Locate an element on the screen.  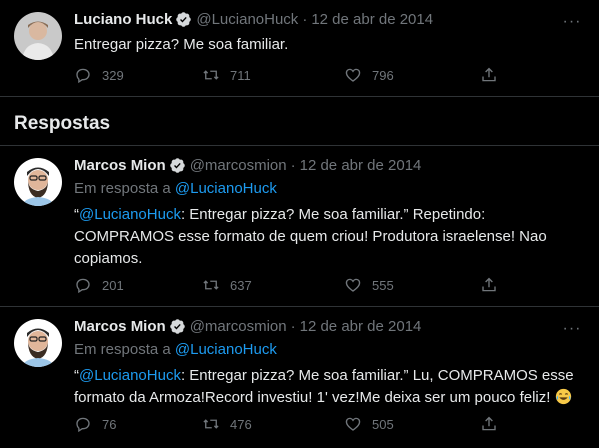
author-handle: @LucianoHuck is located at coordinates (247, 19).